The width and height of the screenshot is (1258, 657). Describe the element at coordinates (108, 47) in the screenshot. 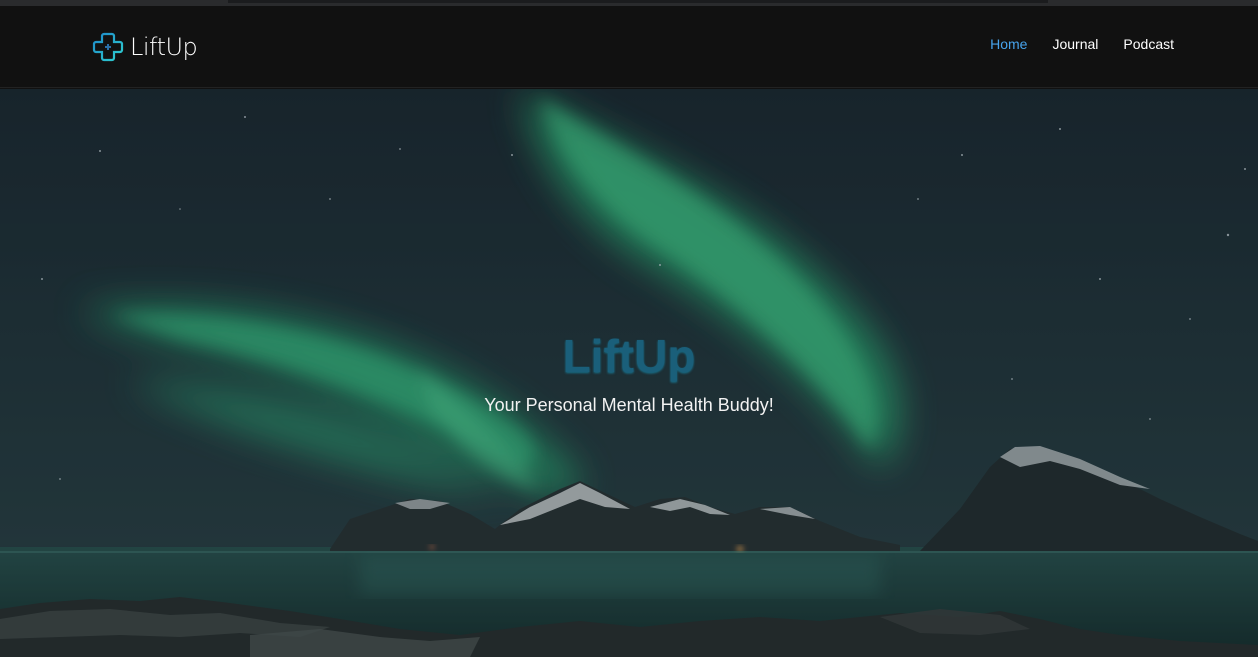

I see `plus-cross-logo-icon` at that location.